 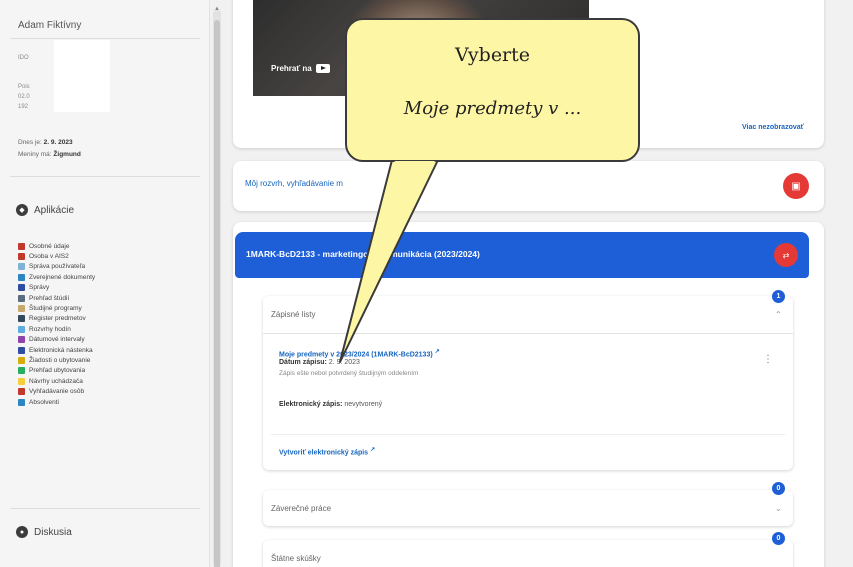 What do you see at coordinates (22, 210) in the screenshot?
I see `apps-icon: ◆` at bounding box center [22, 210].